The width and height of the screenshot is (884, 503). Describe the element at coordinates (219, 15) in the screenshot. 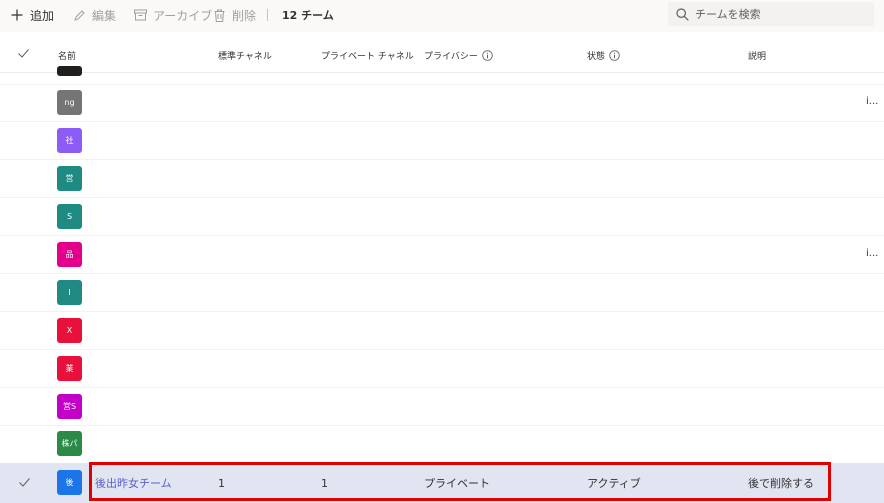

I see `trash-icon` at that location.